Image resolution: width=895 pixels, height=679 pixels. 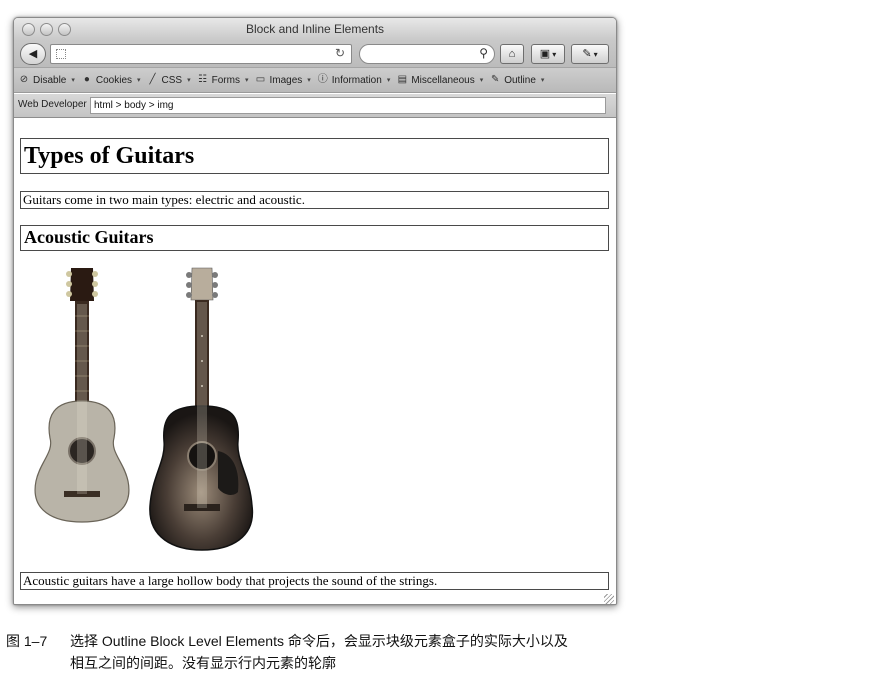 What do you see at coordinates (590, 54) in the screenshot?
I see `wrench-icon: ✎ ▾` at bounding box center [590, 54].